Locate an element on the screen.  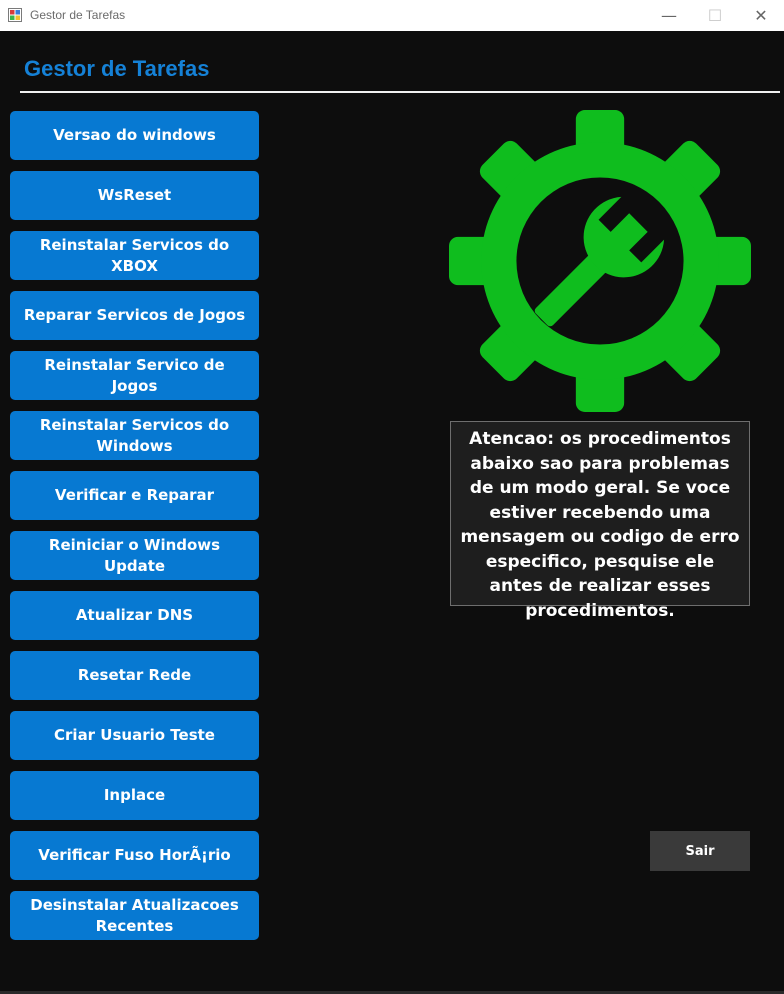
reinstall-windows-services-button: Reinstalar Servicos do Windows is located at coordinates (134, 435).